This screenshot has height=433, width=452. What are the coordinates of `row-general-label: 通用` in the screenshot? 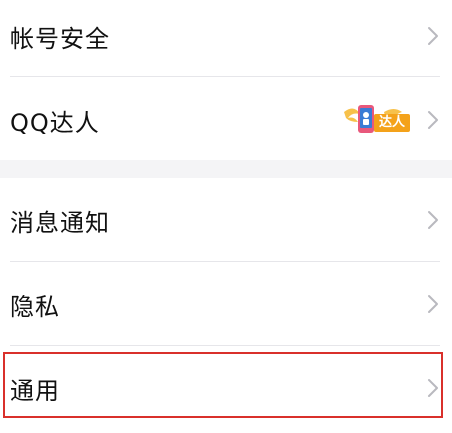 It's located at (35, 390).